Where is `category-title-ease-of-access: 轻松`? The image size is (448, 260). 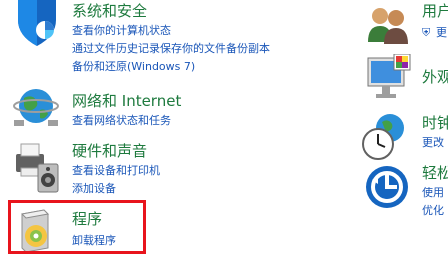
category-title-ease-of-access: 轻松 is located at coordinates (435, 173).